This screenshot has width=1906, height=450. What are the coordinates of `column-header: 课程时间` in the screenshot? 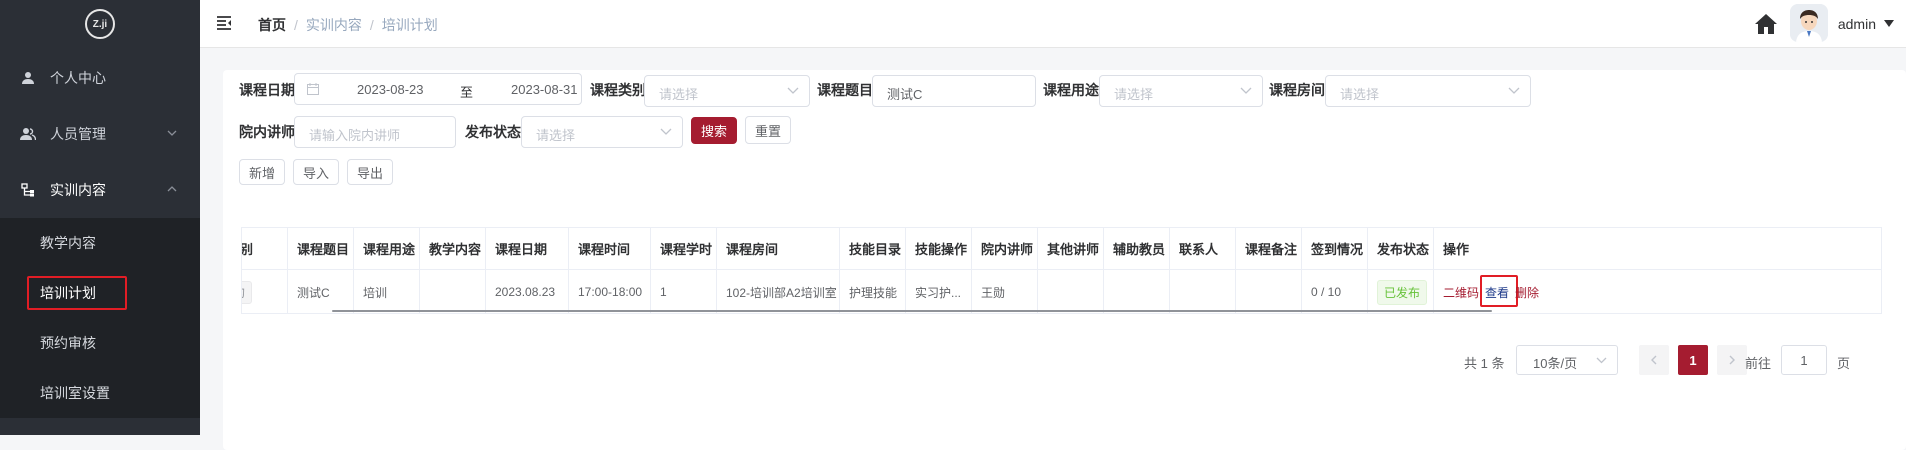 It's located at (610, 248).